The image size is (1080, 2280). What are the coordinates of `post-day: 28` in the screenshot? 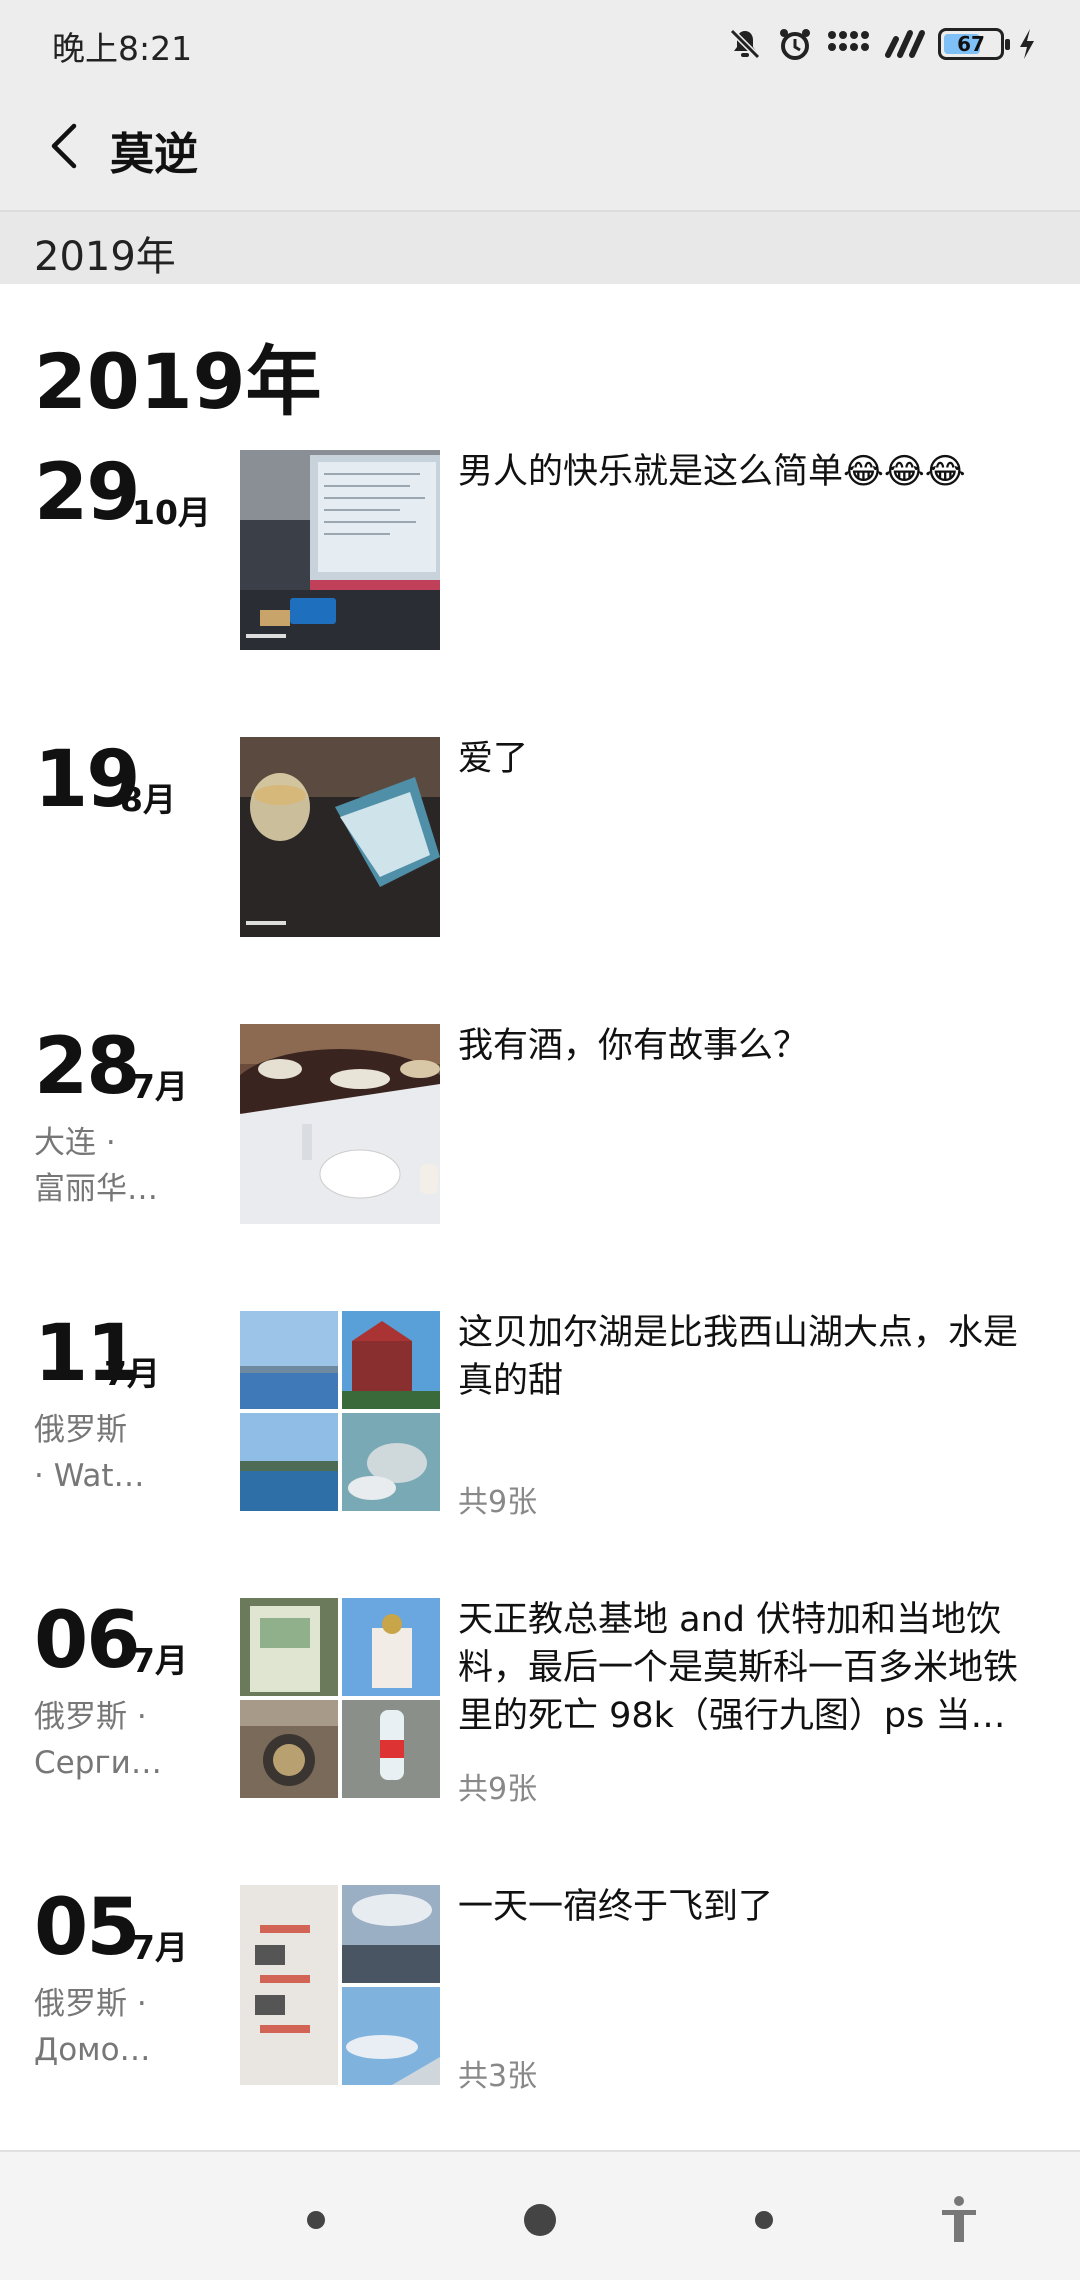 It's located at (87, 1067).